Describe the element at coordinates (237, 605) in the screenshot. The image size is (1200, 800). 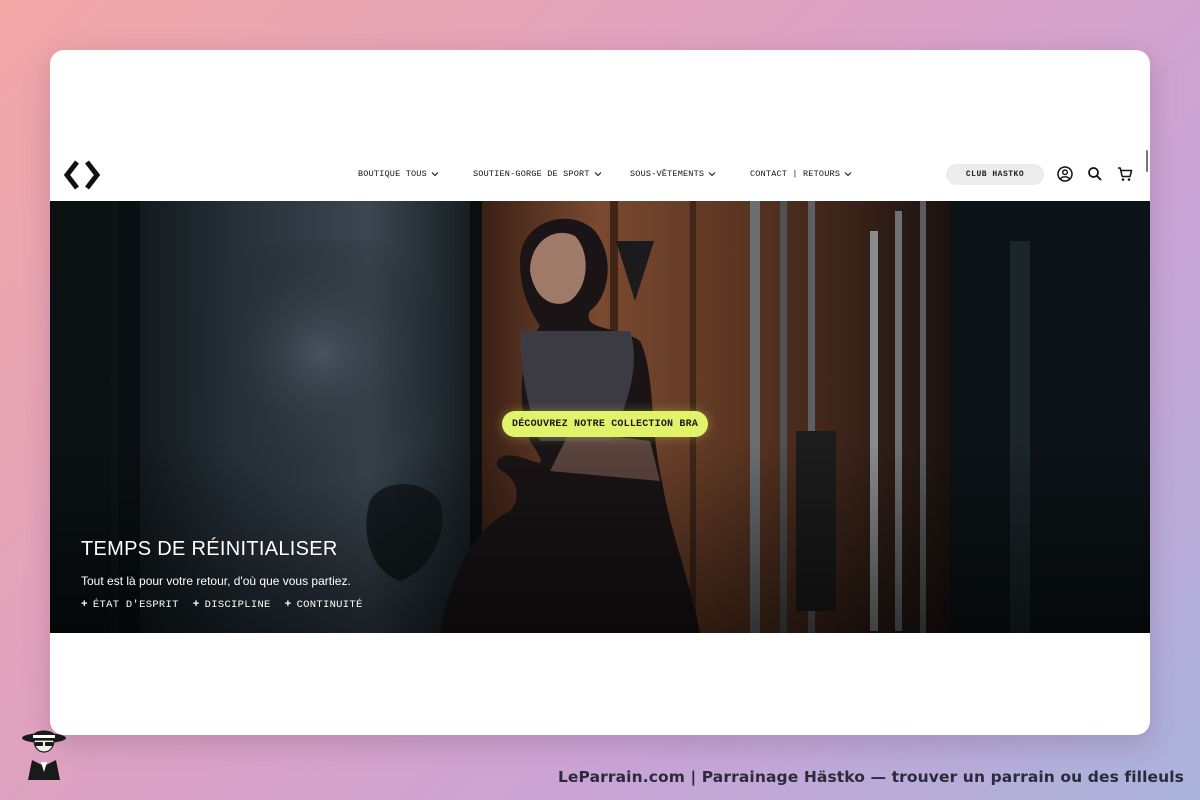
I see `tag-label: DISCIPLINE` at that location.